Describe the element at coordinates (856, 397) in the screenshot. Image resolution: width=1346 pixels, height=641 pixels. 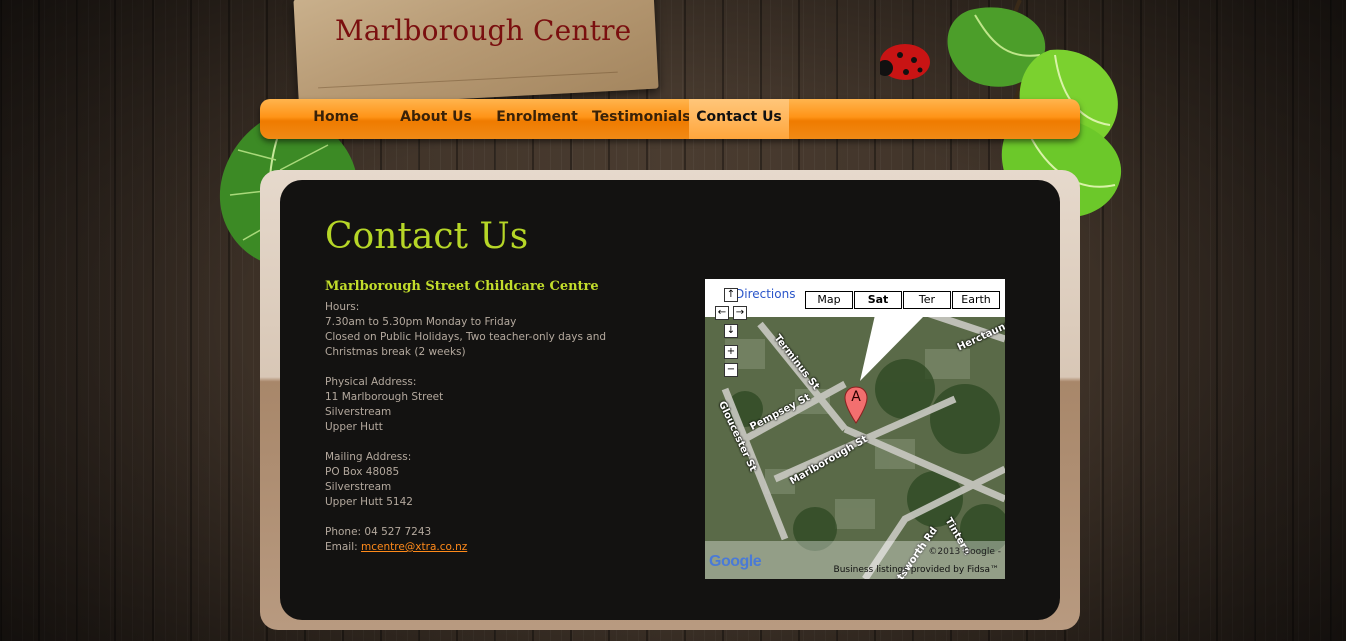
I see `marker-label: A` at that location.